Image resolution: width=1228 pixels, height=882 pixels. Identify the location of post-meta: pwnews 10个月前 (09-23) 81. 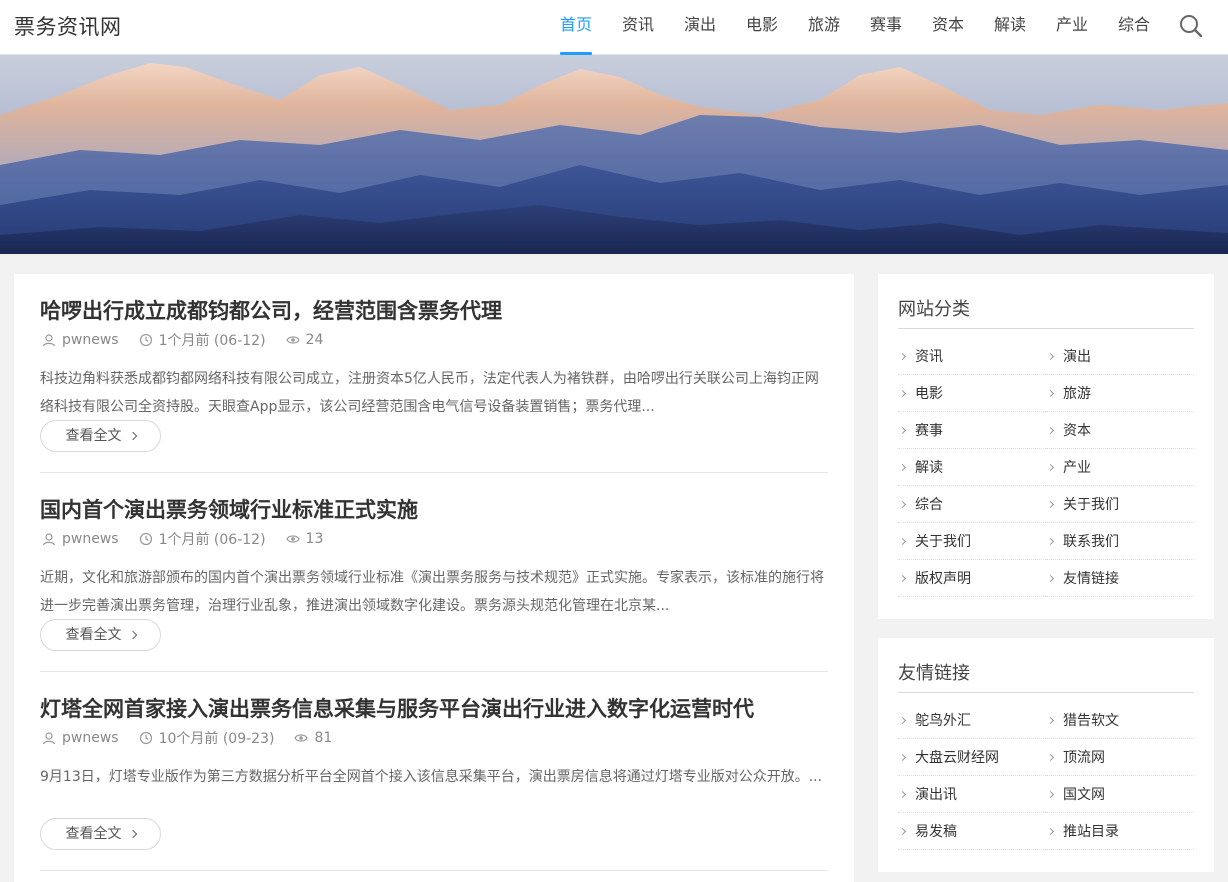
(186, 738).